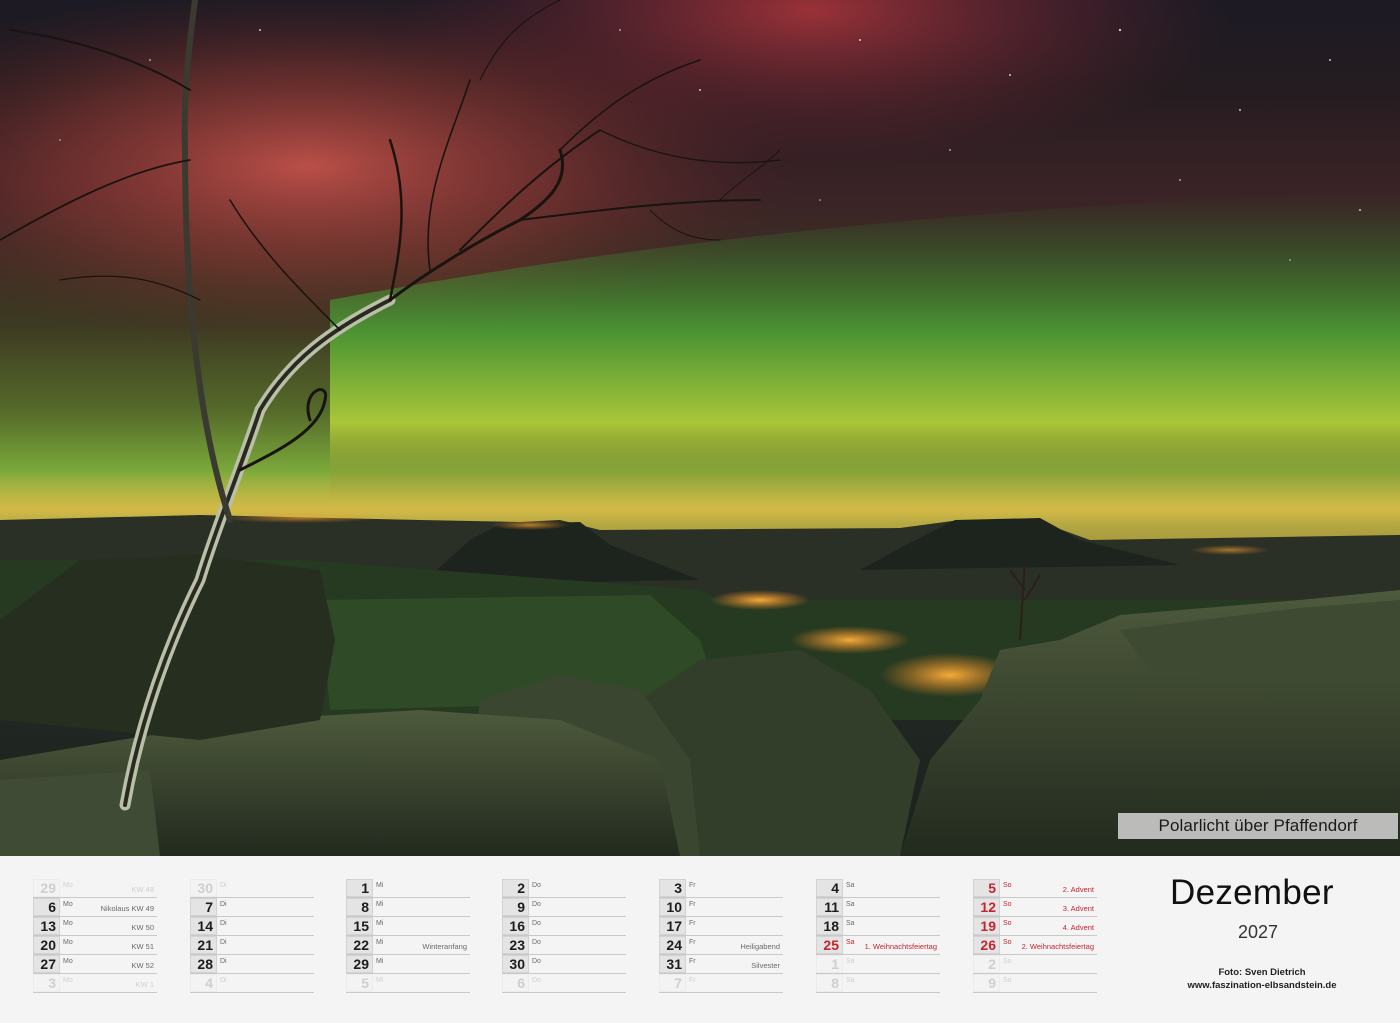 Image resolution: width=1400 pixels, height=1023 pixels. I want to click on calendar-day: 15 Mi, so click(408, 926).